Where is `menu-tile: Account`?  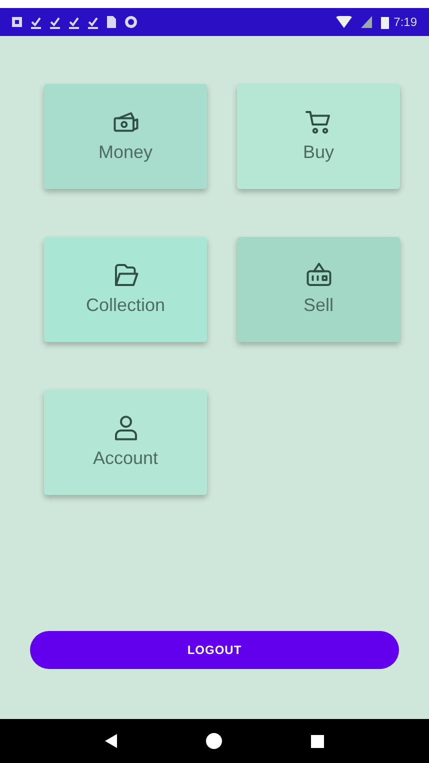 menu-tile: Account is located at coordinates (125, 442).